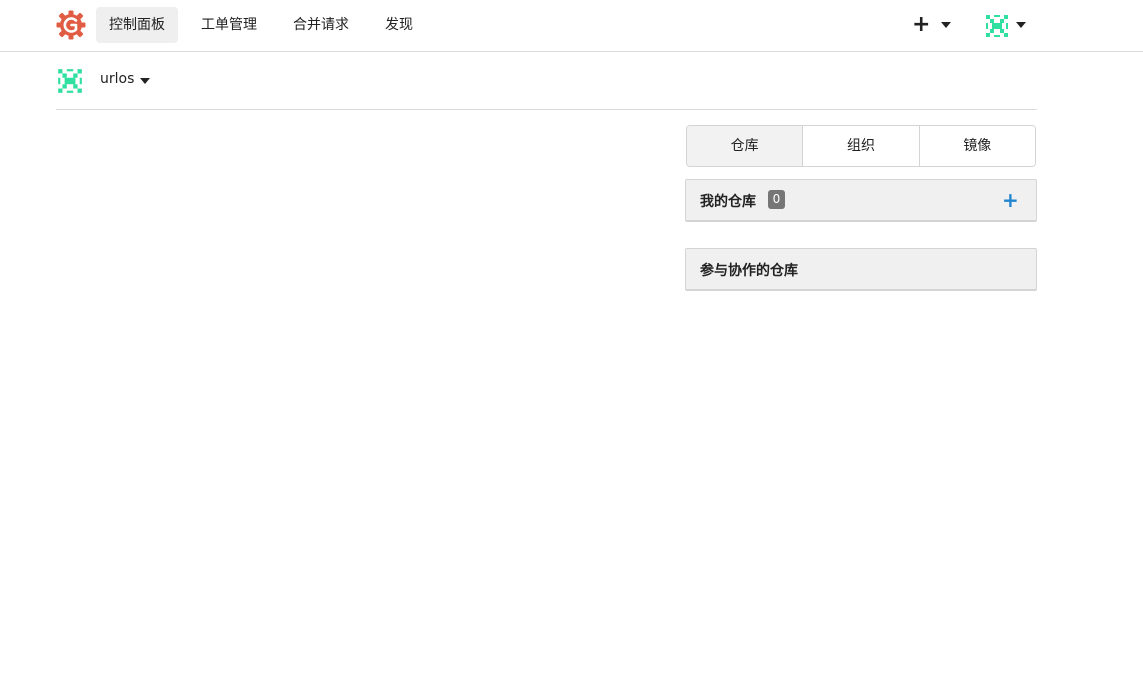 Image resolution: width=1143 pixels, height=681 pixels. I want to click on nav-dashboard: 控制面板, so click(137, 25).